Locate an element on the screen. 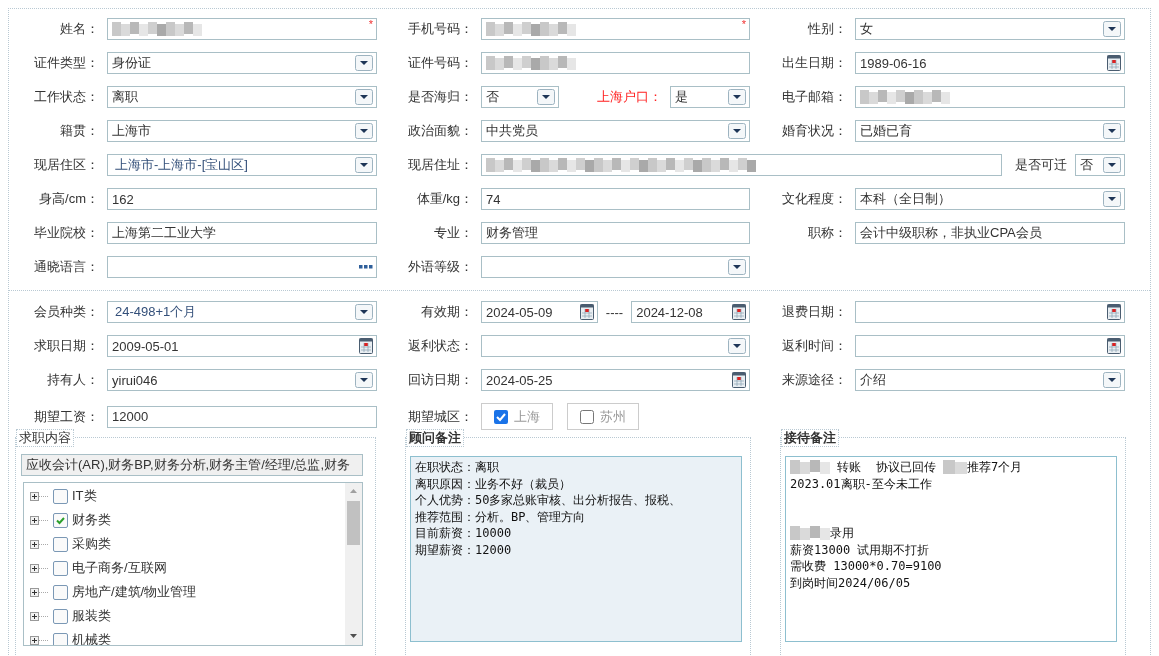 Image resolution: width=1159 pixels, height=656 pixels. field-label: 回访日期： is located at coordinates (440, 380).